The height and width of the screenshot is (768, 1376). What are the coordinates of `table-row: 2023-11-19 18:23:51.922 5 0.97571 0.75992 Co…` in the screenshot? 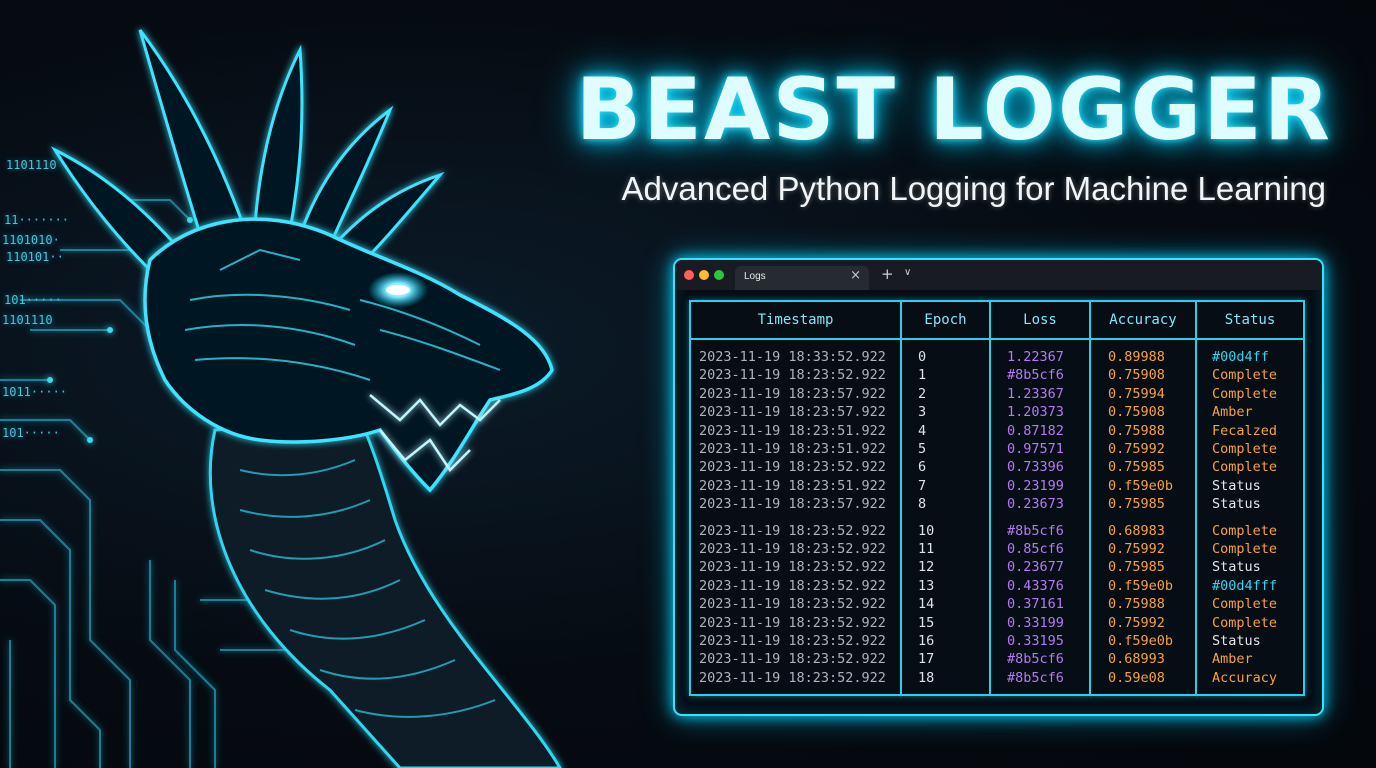 It's located at (997, 450).